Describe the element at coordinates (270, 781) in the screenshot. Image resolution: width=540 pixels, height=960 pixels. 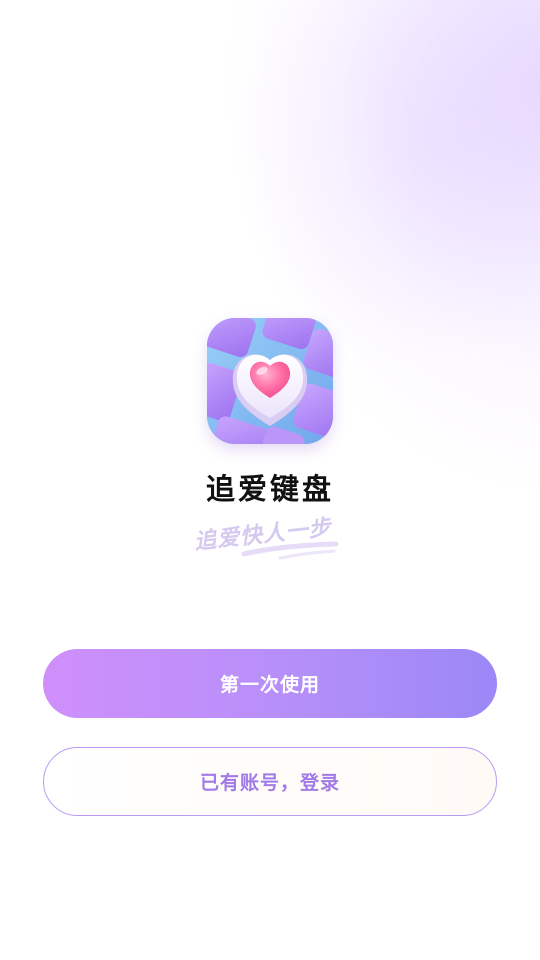
I see `login-button: 已有账号，登录` at that location.